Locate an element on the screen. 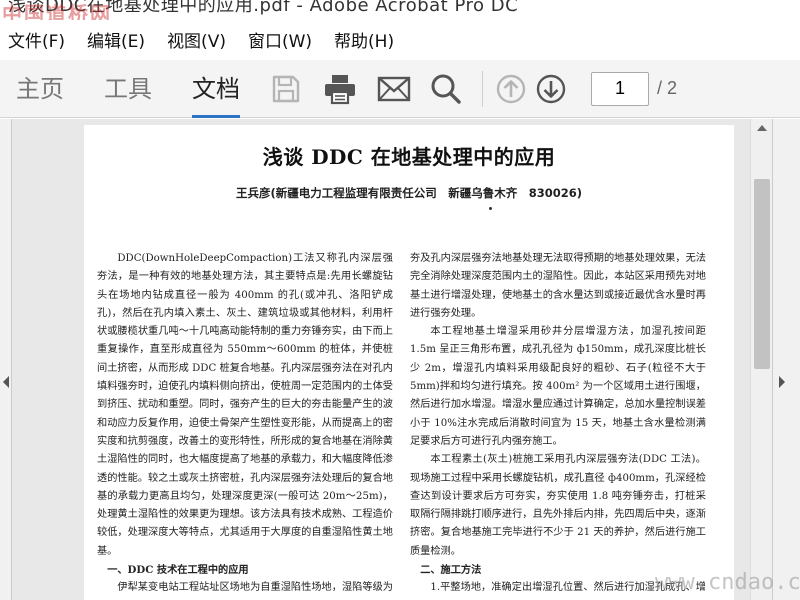  tab-home: 主页 is located at coordinates (40, 89).